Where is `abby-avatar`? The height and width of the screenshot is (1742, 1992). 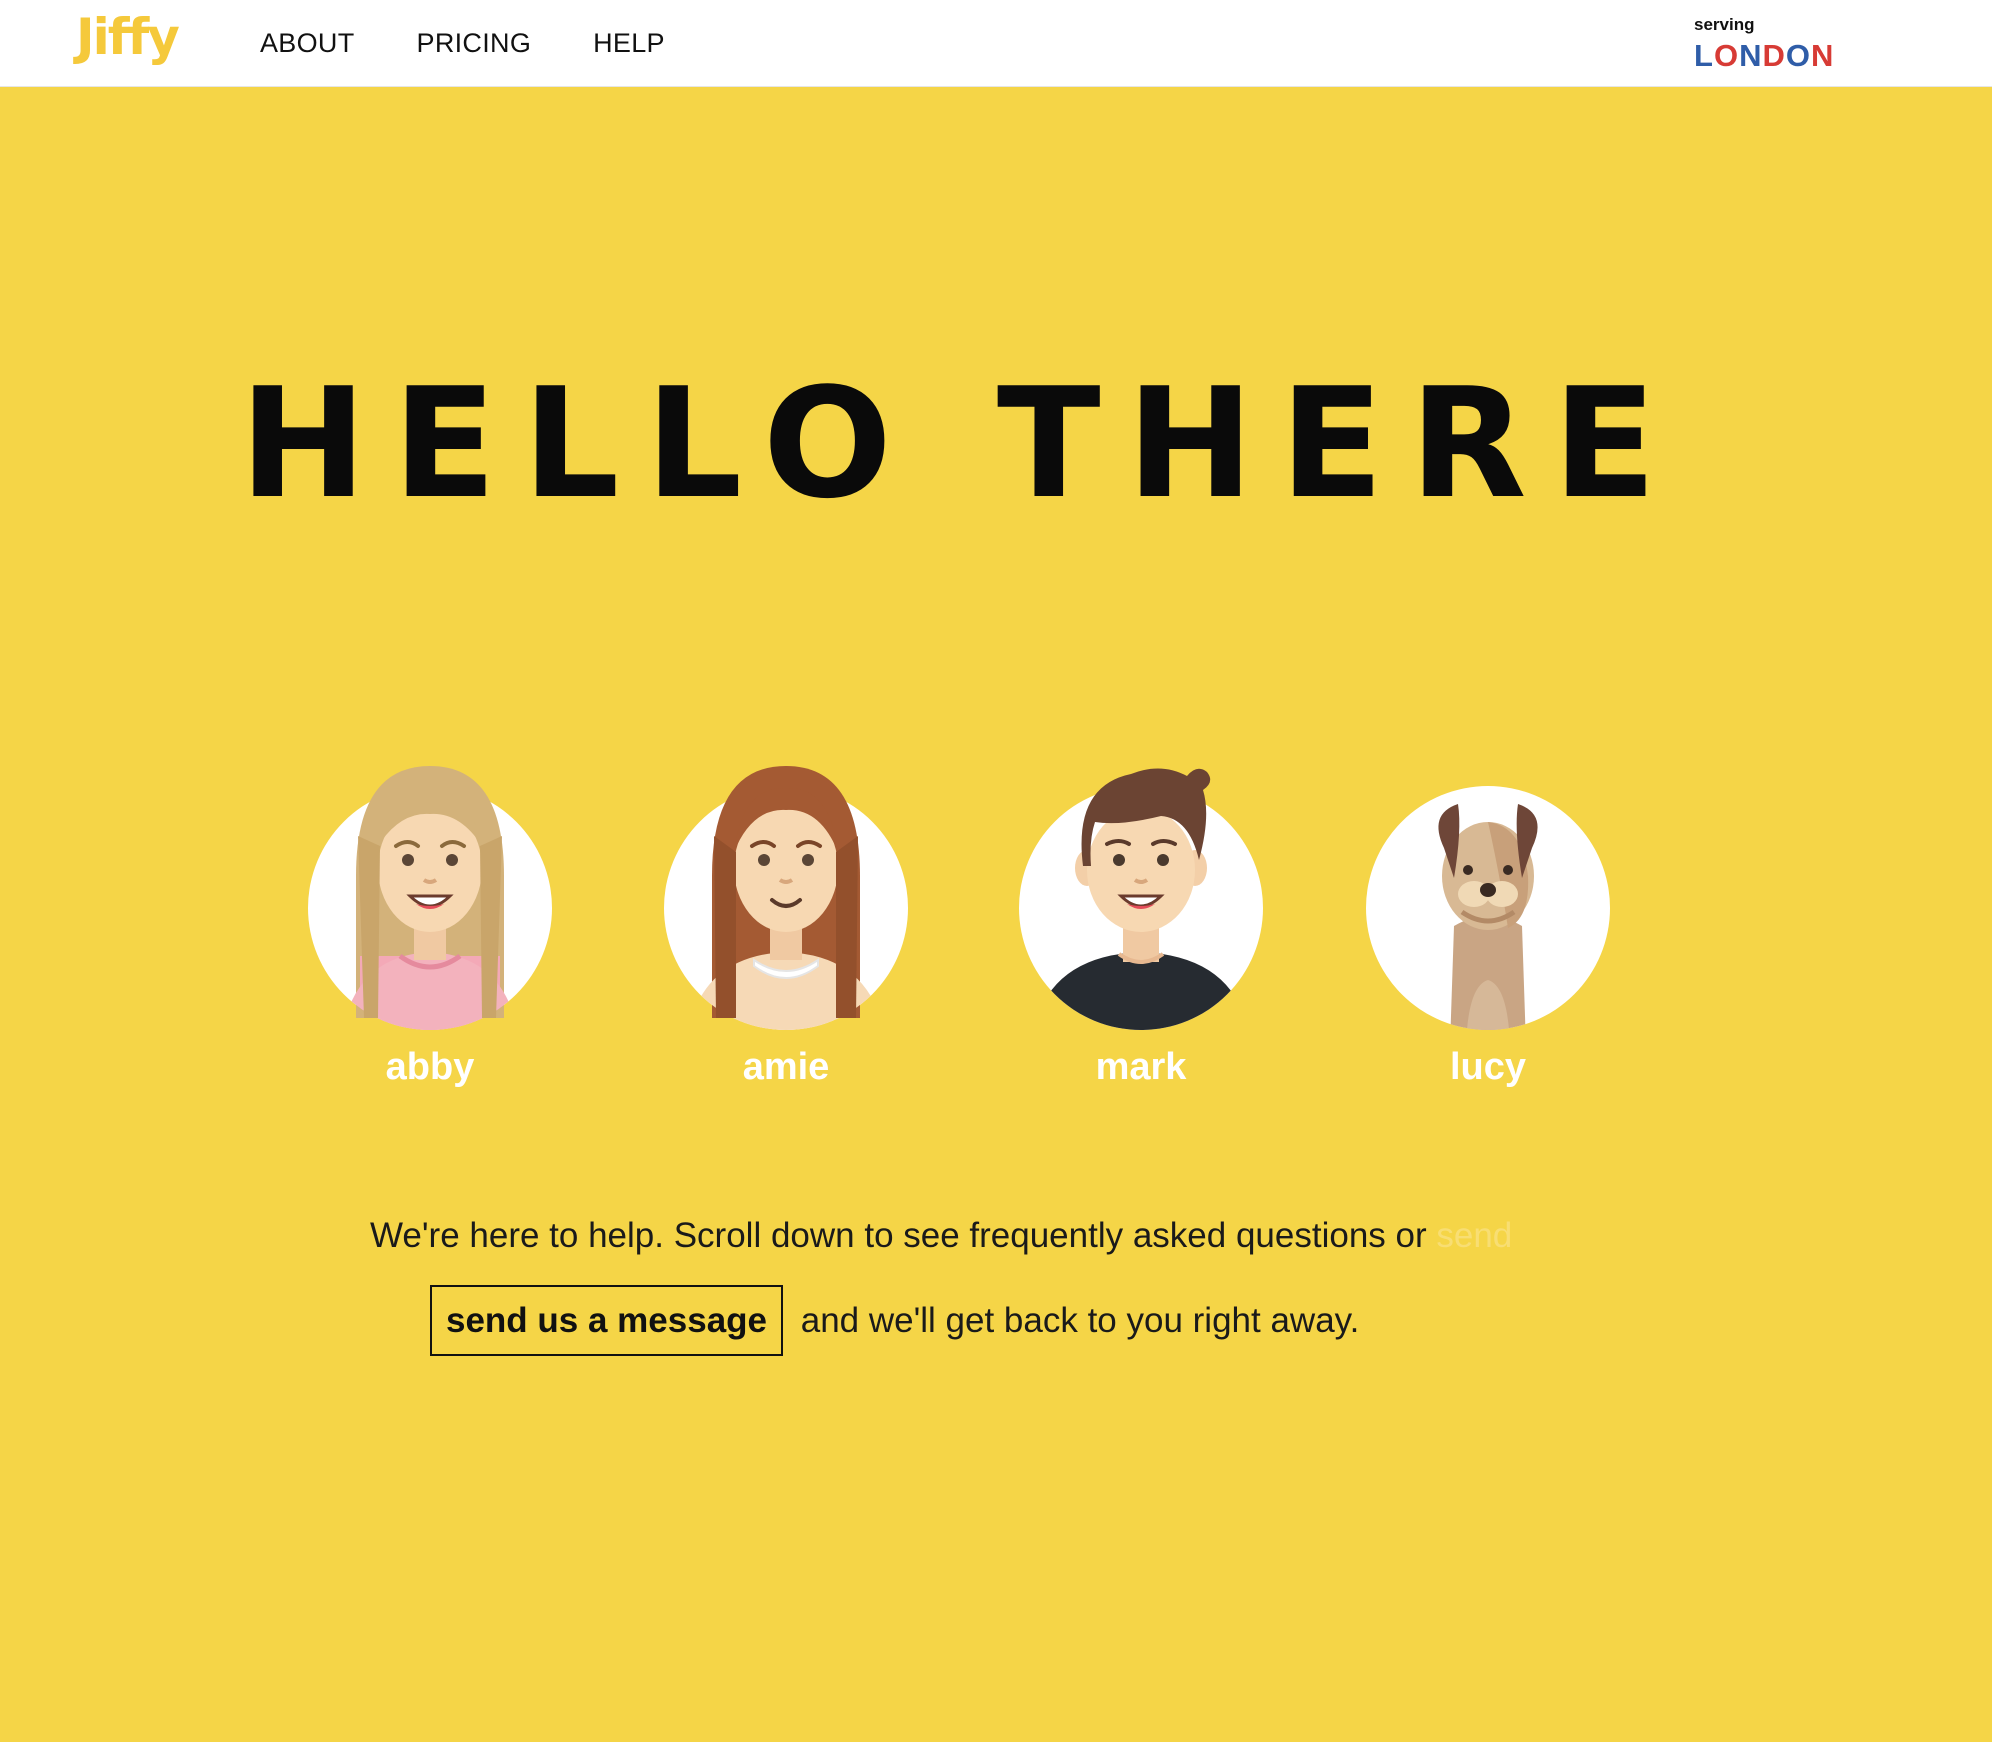 abby-avatar is located at coordinates (430, 896).